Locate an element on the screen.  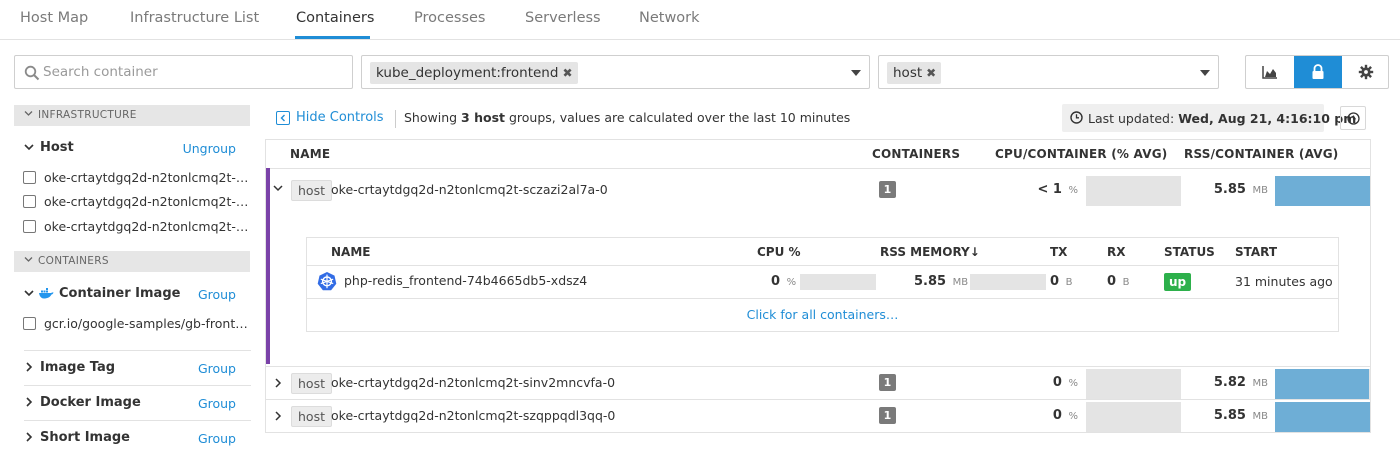
facet-short-image: Short Image Group is located at coordinates (132, 438).